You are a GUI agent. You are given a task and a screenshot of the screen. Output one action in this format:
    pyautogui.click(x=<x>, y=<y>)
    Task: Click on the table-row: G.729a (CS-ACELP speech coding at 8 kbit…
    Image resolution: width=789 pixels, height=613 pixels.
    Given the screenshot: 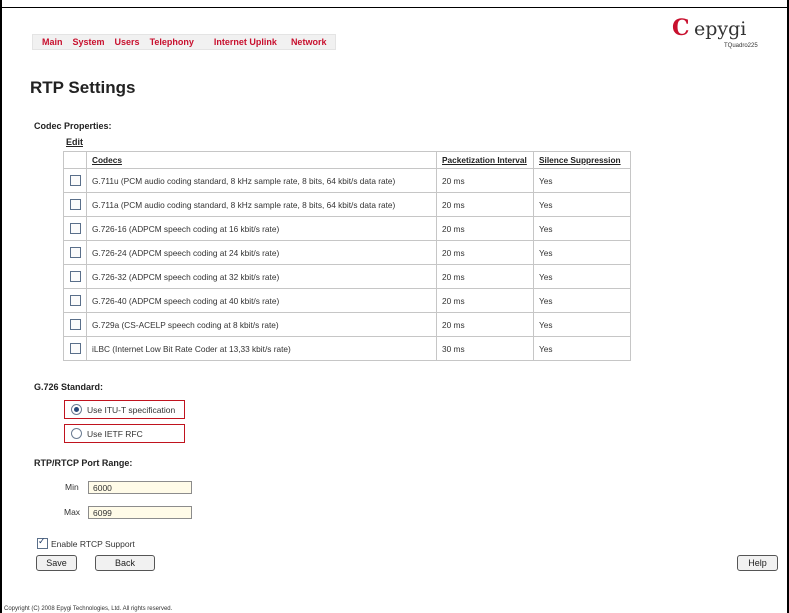 What is the action you would take?
    pyautogui.click(x=347, y=324)
    